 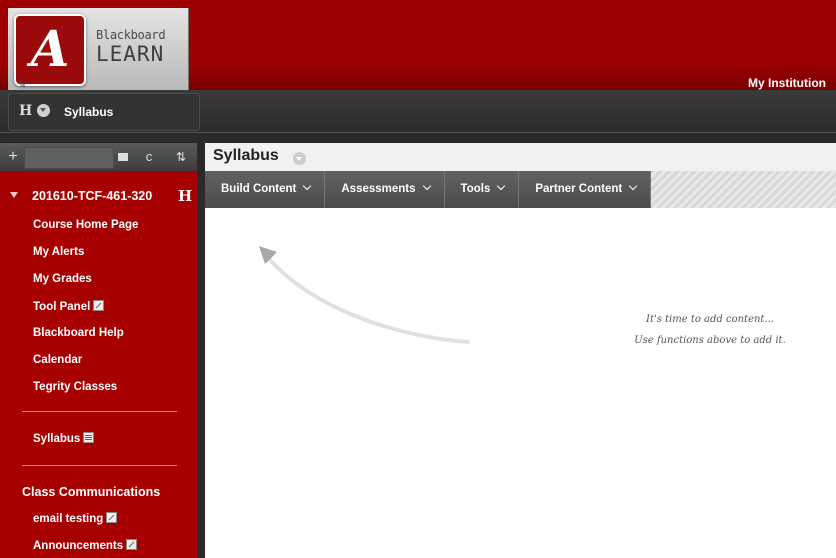 What do you see at coordinates (787, 83) in the screenshot?
I see `my-institution-tab: My Institution` at bounding box center [787, 83].